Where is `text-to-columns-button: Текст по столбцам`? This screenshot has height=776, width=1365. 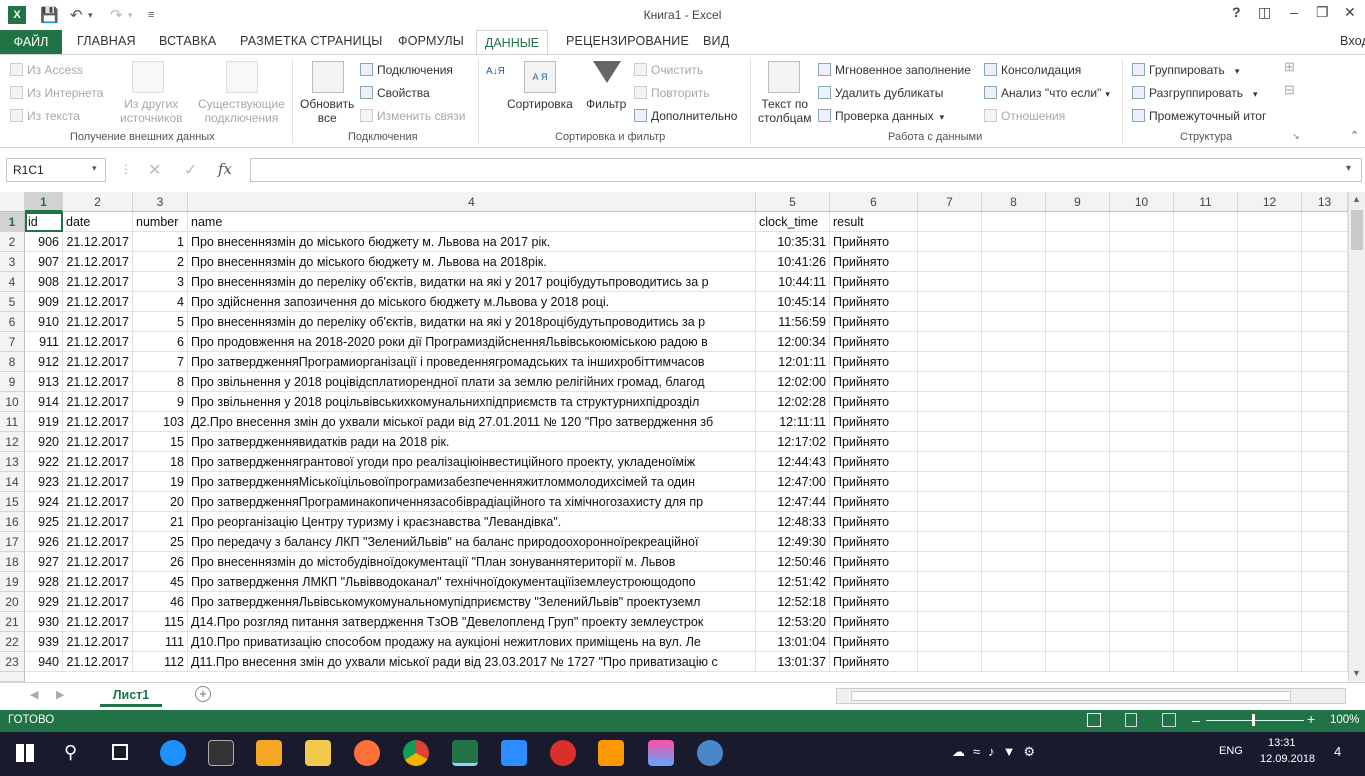
text-to-columns-button: Текст по столбцам is located at coordinates (784, 111).